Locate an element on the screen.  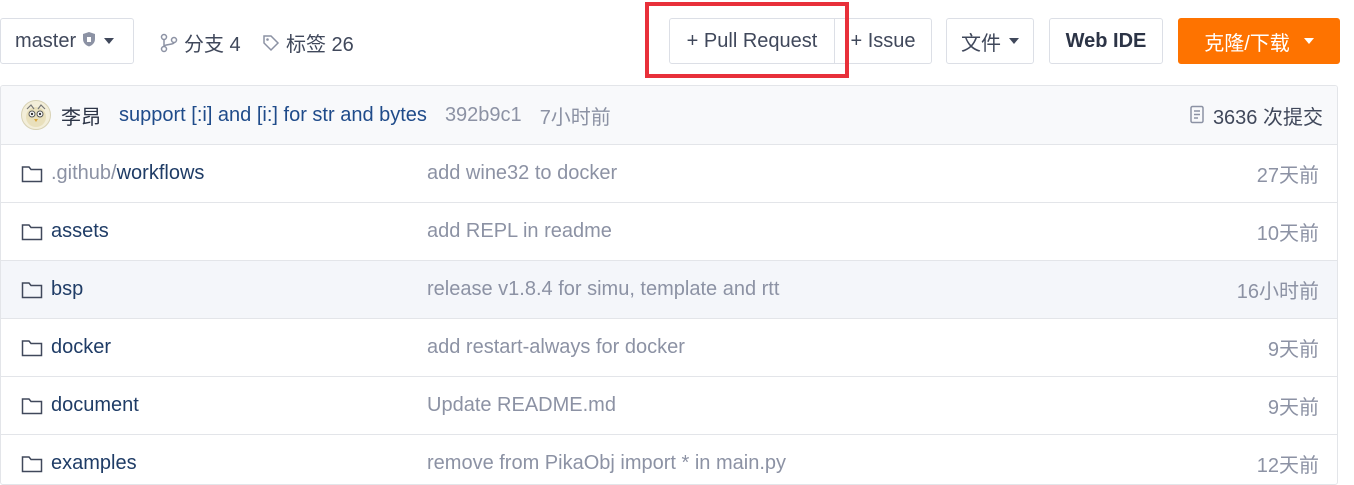
issue-button: + Issue is located at coordinates (883, 41).